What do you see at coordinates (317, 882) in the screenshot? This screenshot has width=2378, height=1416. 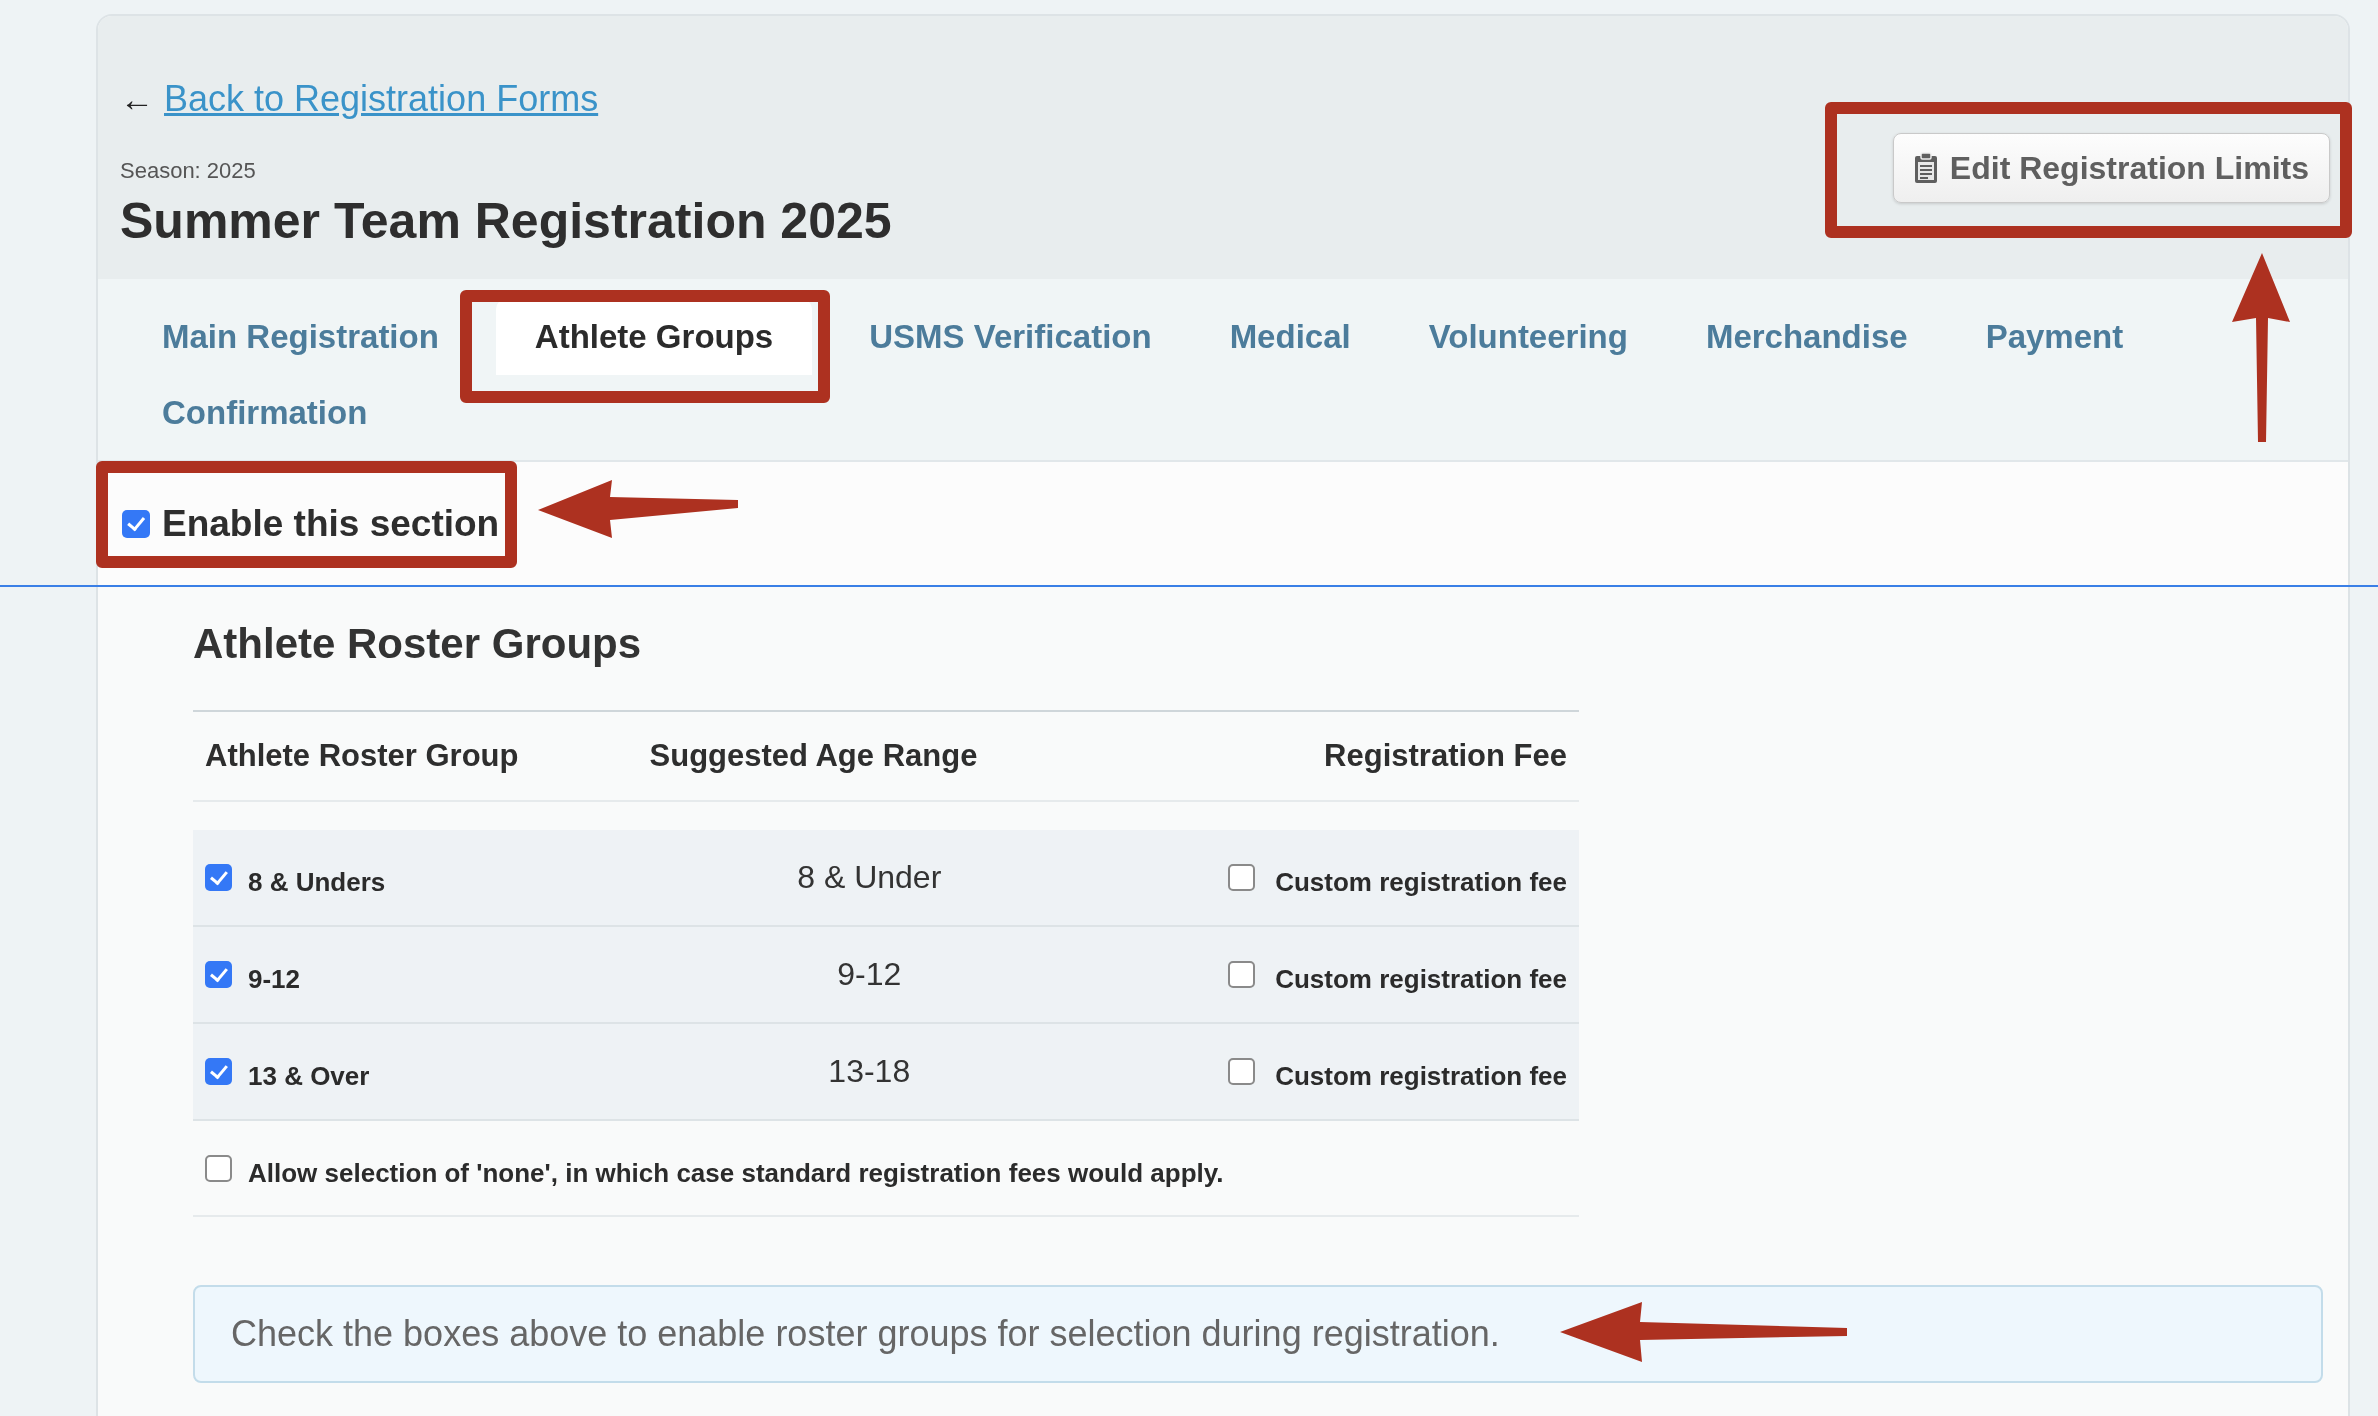 I see `group-name: 8 & Unders` at bounding box center [317, 882].